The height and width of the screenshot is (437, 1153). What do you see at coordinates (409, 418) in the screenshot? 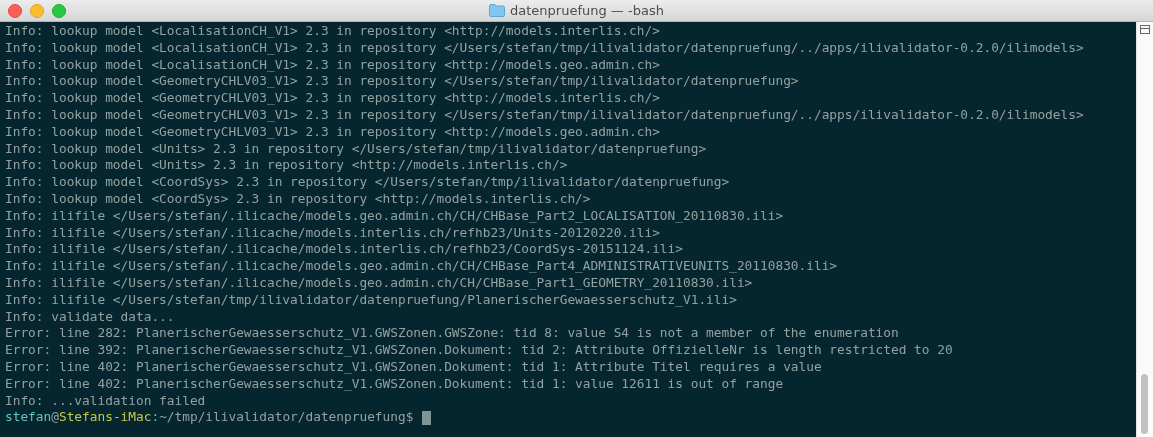
I see `prompt-symbol: $` at bounding box center [409, 418].